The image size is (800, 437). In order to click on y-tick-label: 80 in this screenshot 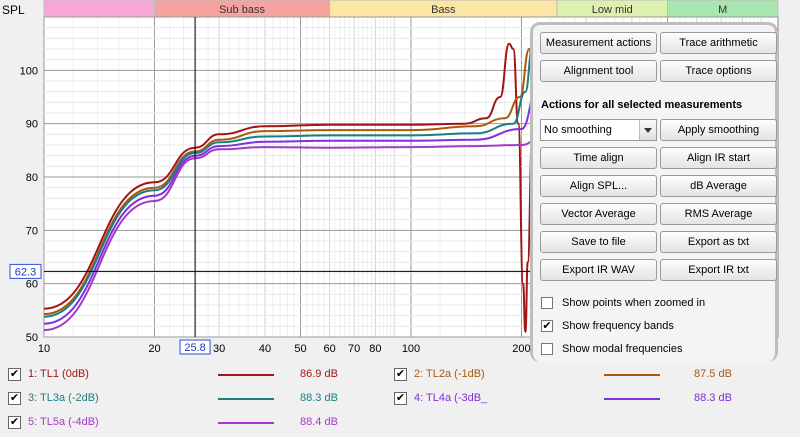, I will do `click(32, 178)`.